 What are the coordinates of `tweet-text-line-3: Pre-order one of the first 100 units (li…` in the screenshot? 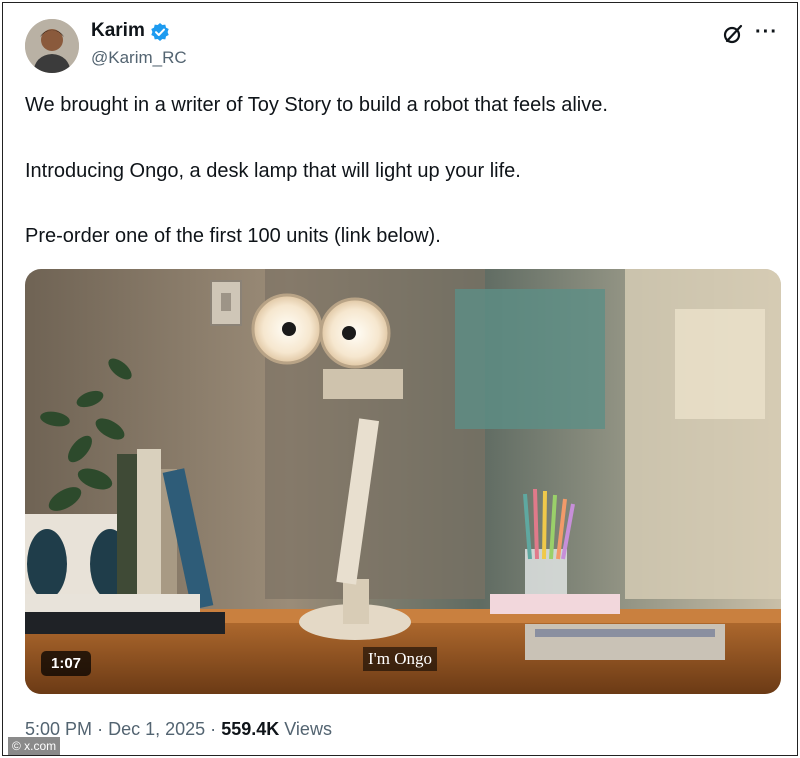 It's located at (233, 236).